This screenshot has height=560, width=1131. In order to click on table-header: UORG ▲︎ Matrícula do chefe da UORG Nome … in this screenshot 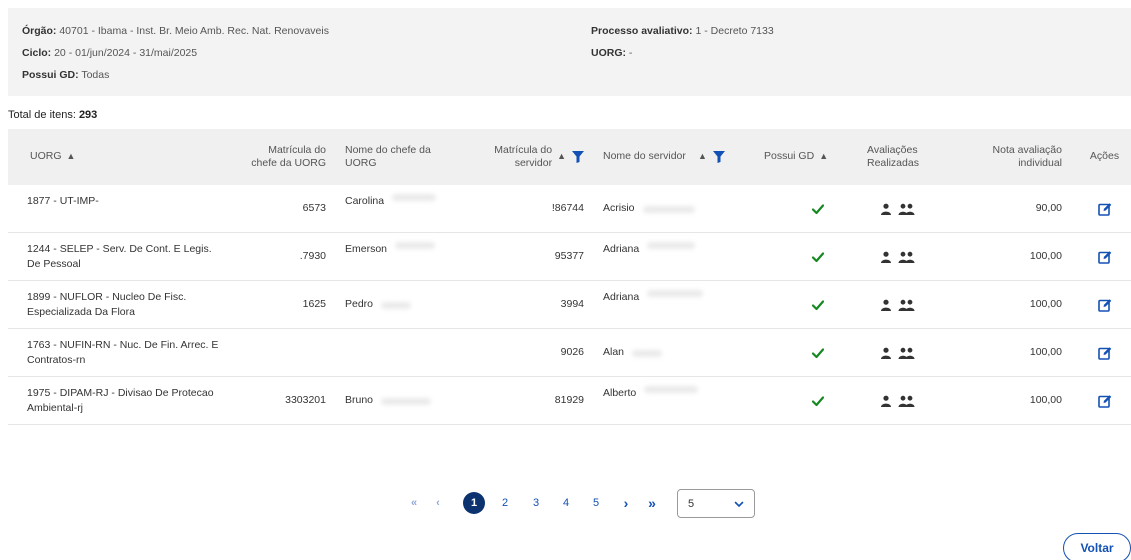, I will do `click(569, 157)`.